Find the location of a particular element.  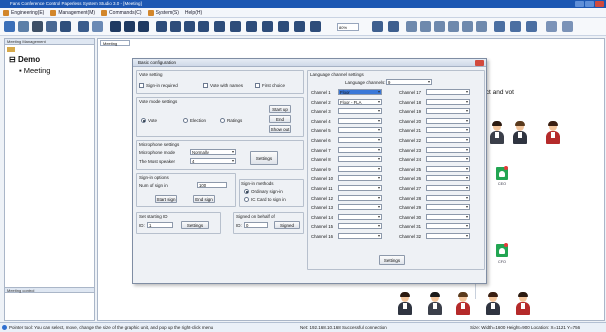

layer-icon is located at coordinates (499, 26).